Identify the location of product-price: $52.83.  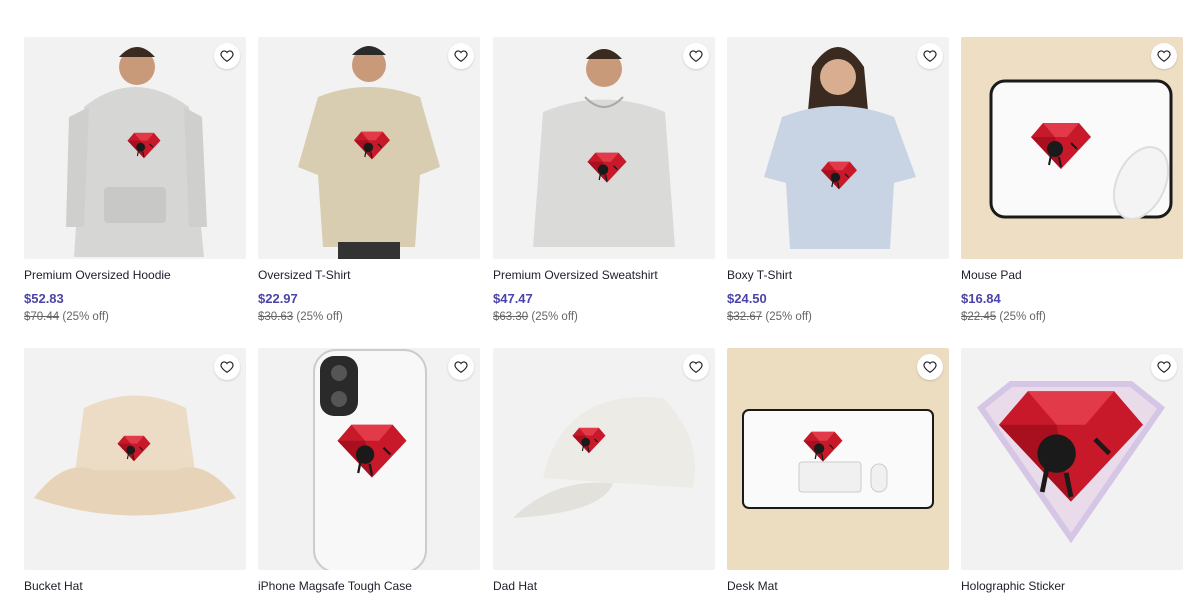
(44, 298).